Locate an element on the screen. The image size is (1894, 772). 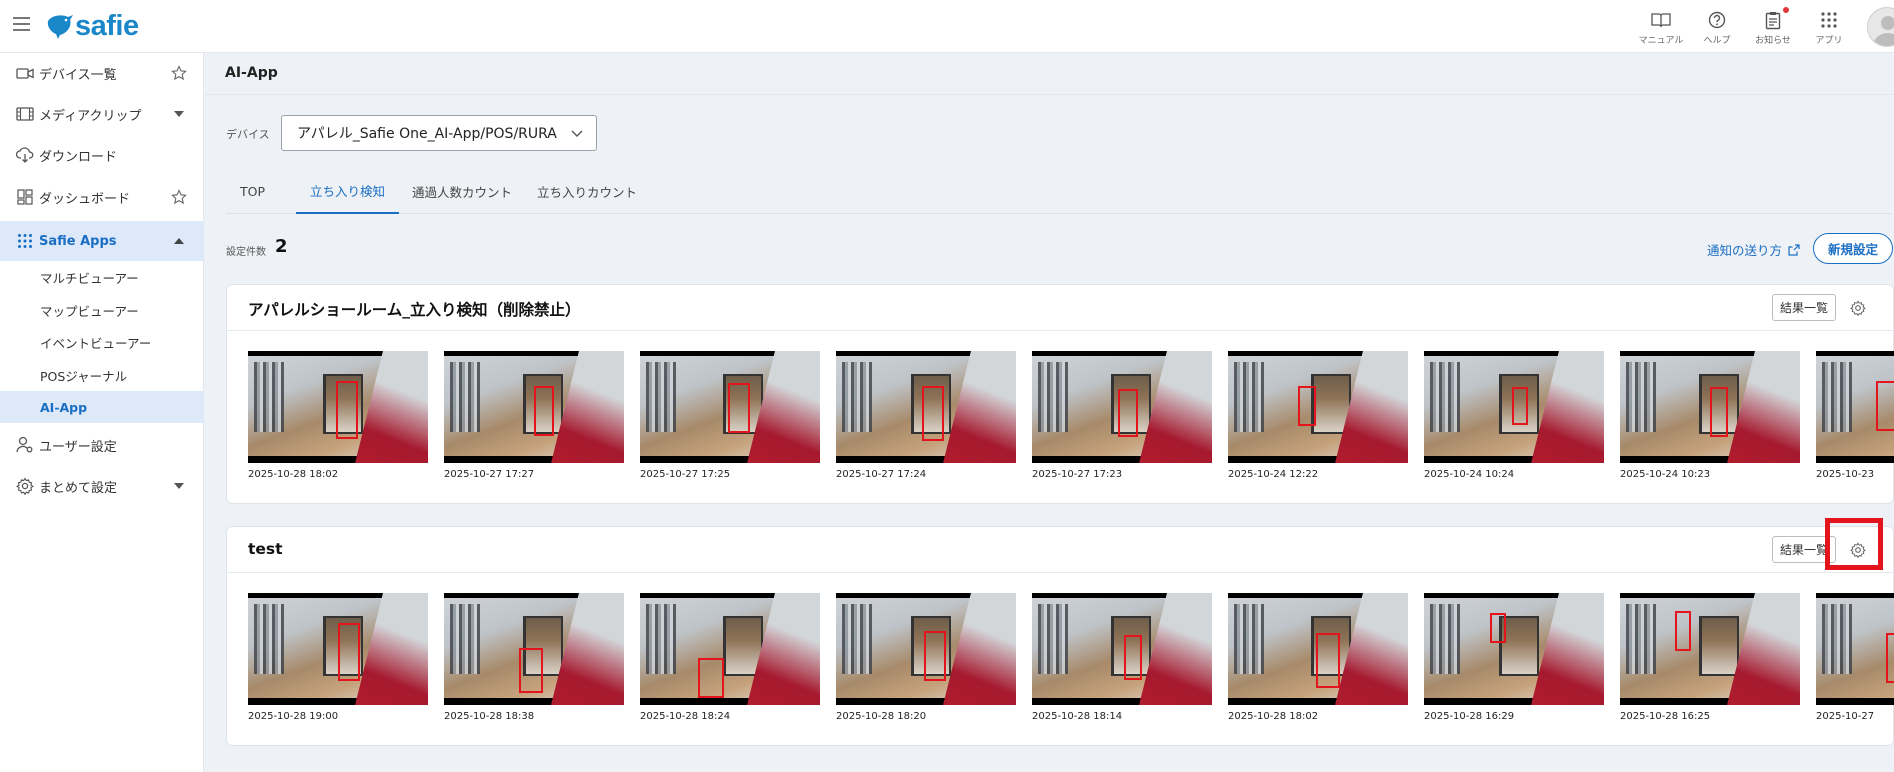
camera-thumbnail: 2025-10-24 10:23 is located at coordinates (1710, 415).